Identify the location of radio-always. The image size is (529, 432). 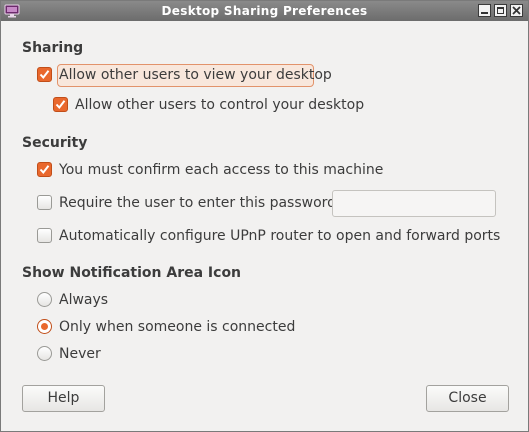
(44, 299).